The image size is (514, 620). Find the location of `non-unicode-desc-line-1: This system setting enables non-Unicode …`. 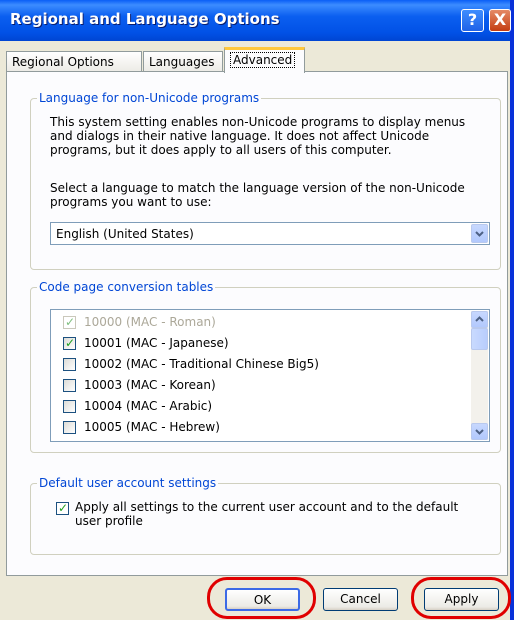

non-unicode-desc-line-1: This system setting enables non-Unicode … is located at coordinates (258, 122).